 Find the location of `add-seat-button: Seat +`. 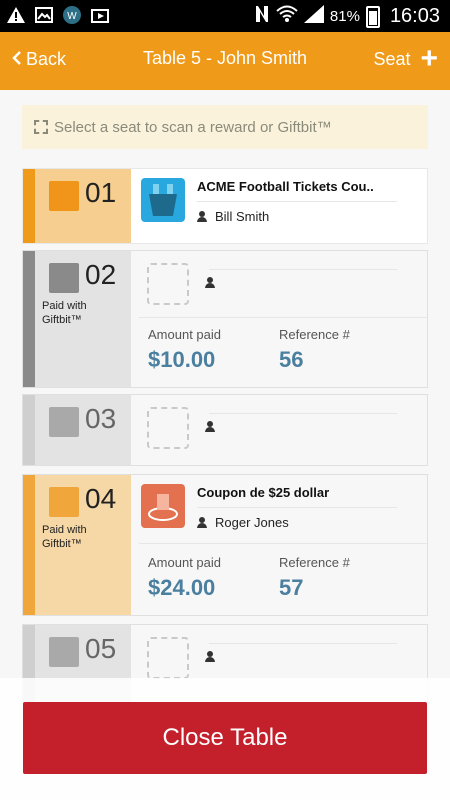

add-seat-button: Seat + is located at coordinates (405, 59).